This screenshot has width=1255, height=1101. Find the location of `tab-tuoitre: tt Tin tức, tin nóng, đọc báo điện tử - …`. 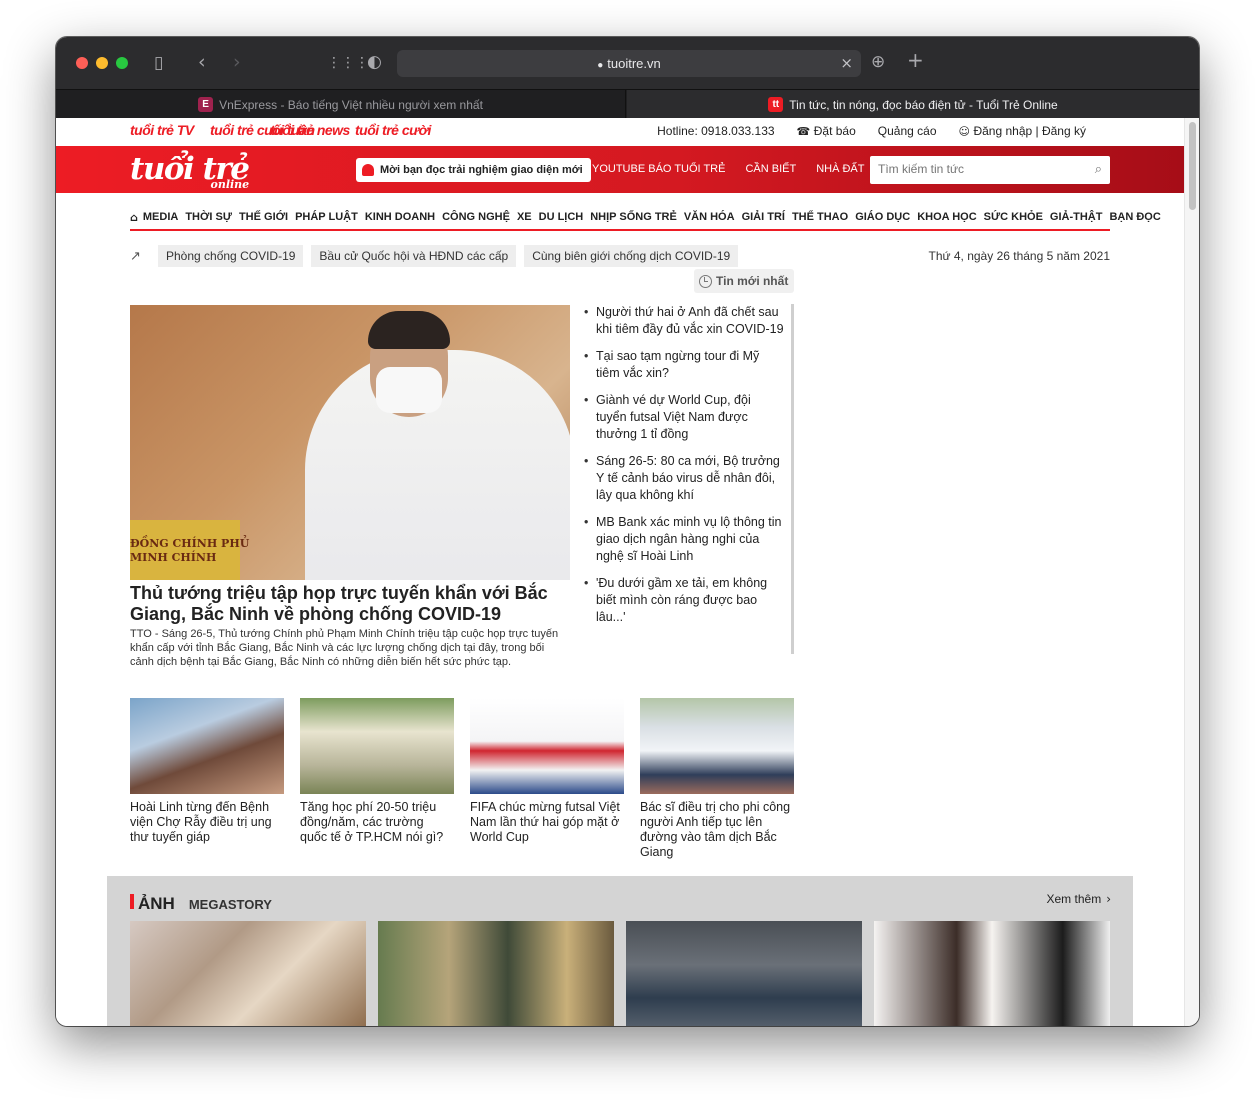

tab-tuoitre: tt Tin tức, tin nóng, đọc báo điện tử - … is located at coordinates (913, 104).